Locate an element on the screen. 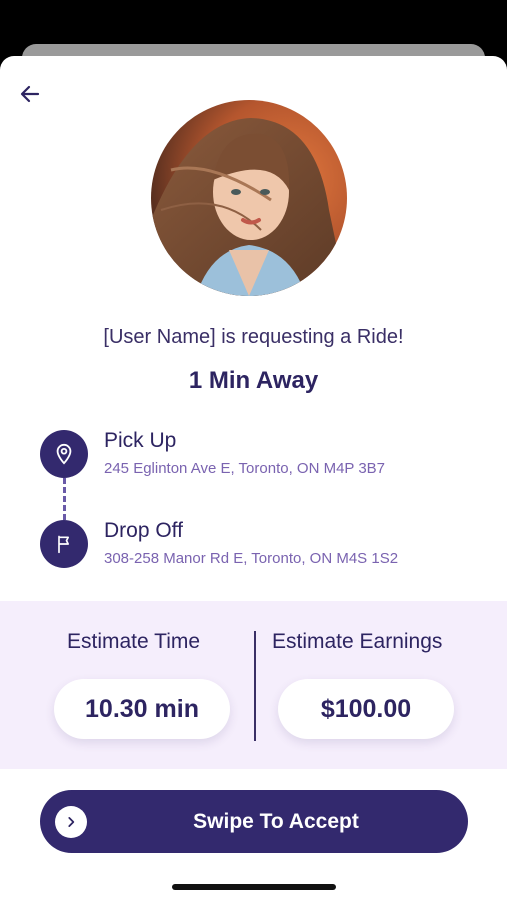 This screenshot has width=507, height=900. arrow-left-icon is located at coordinates (30, 94).